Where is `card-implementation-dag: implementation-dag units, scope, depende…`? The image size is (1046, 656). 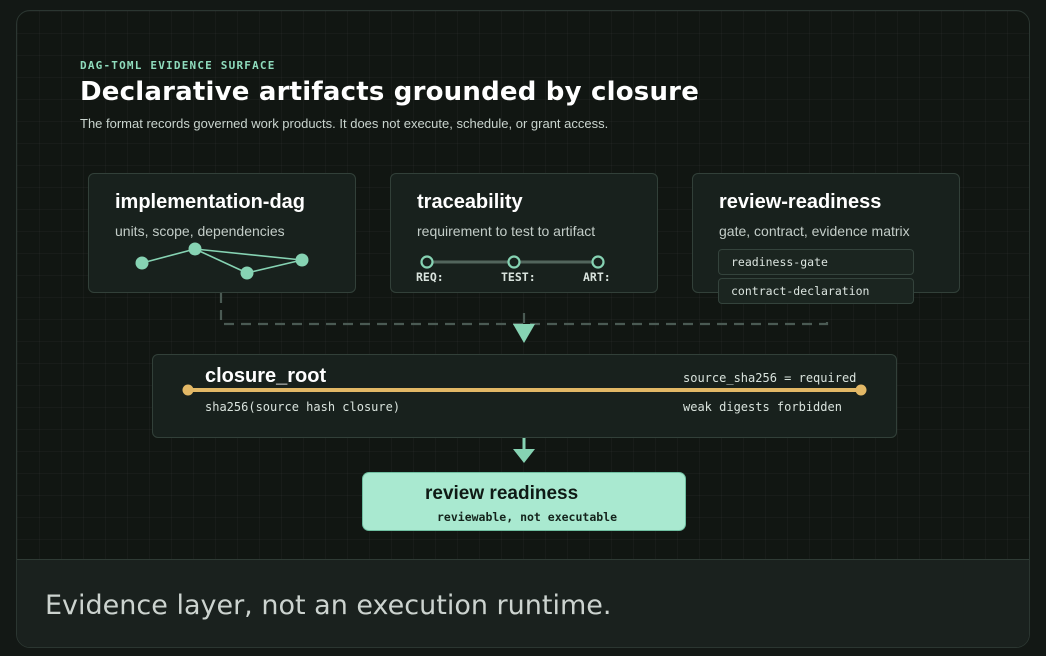
card-implementation-dag: implementation-dag units, scope, depende… is located at coordinates (222, 233).